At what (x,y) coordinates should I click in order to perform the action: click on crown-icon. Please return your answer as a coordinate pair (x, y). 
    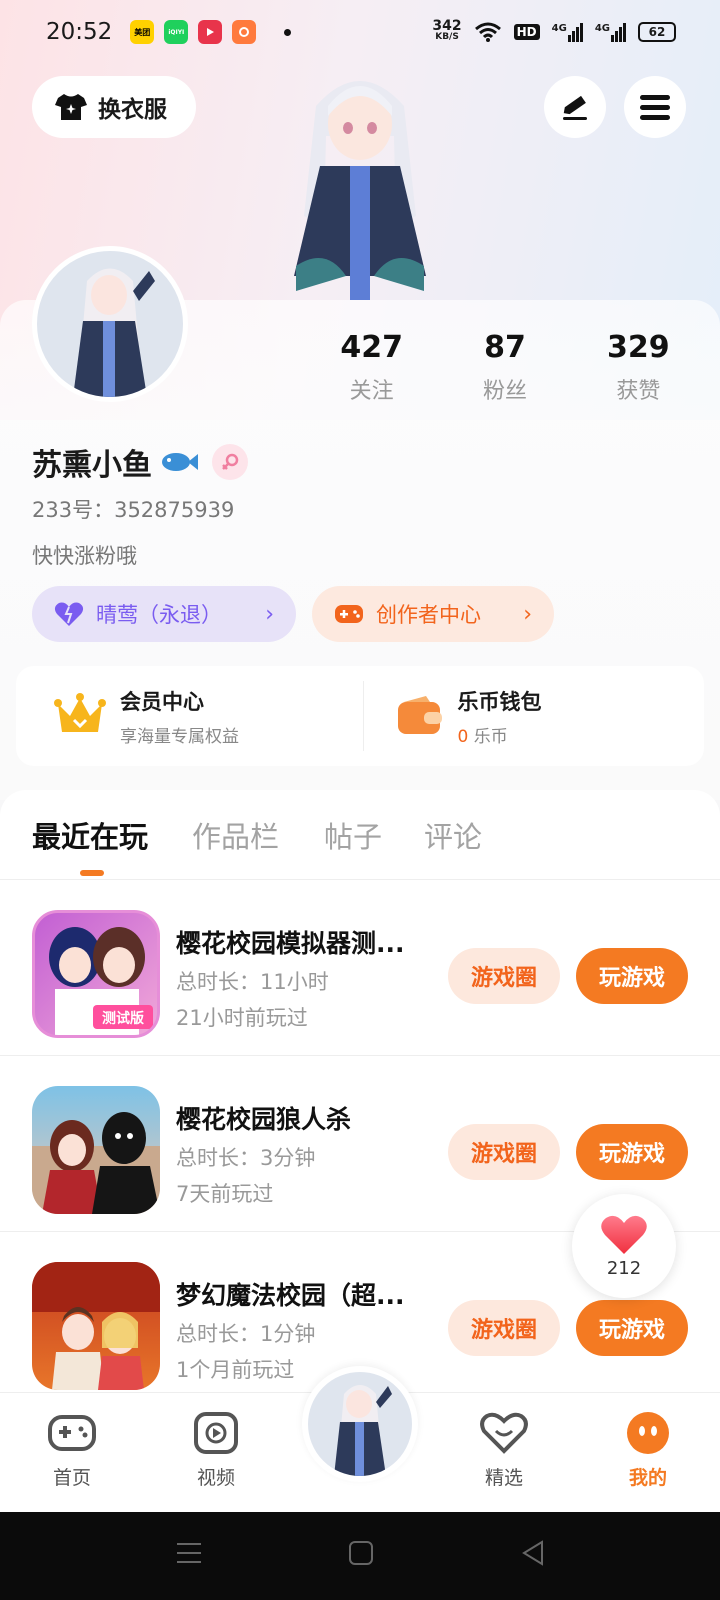
    Looking at the image, I should click on (80, 712).